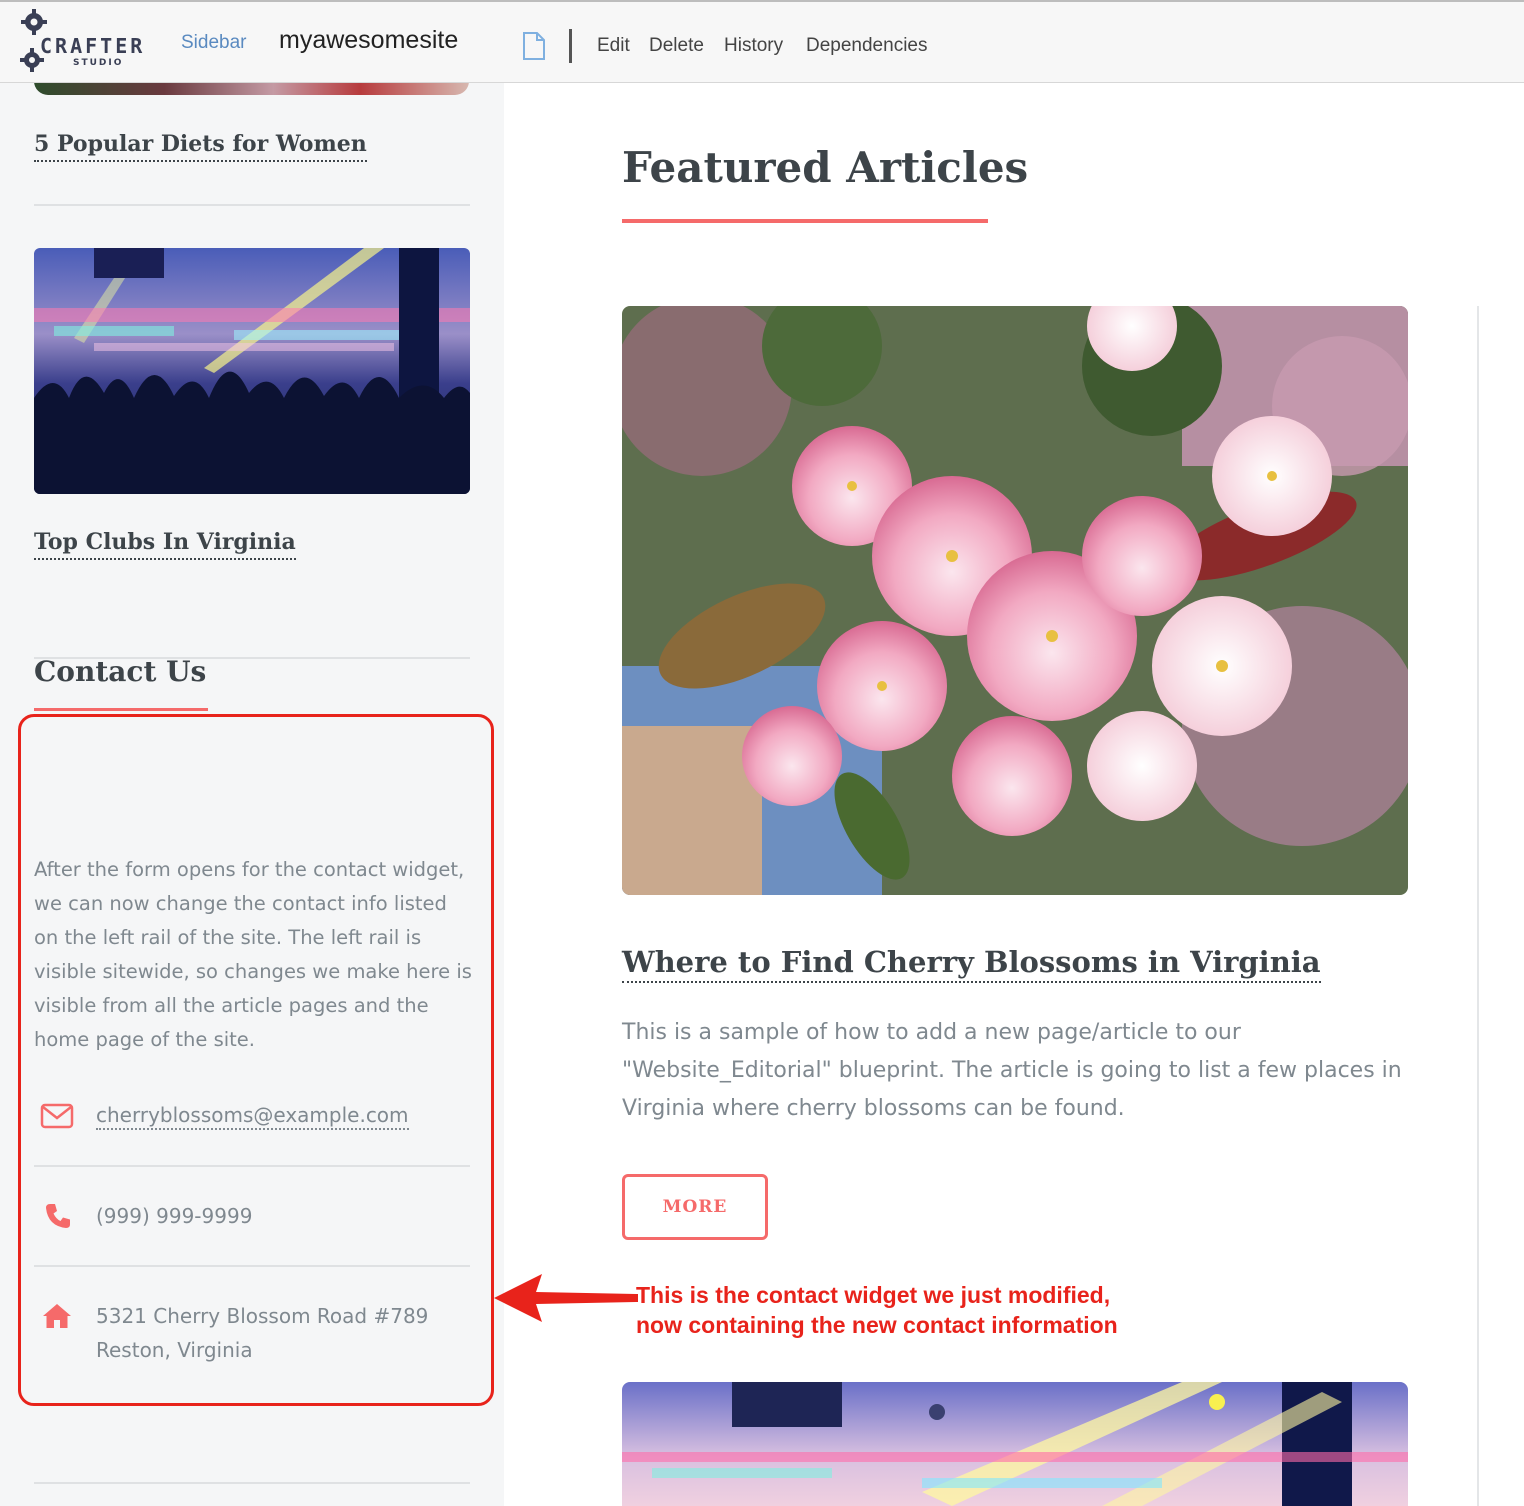 This screenshot has width=1524, height=1506. I want to click on more-button: MORE, so click(695, 1207).